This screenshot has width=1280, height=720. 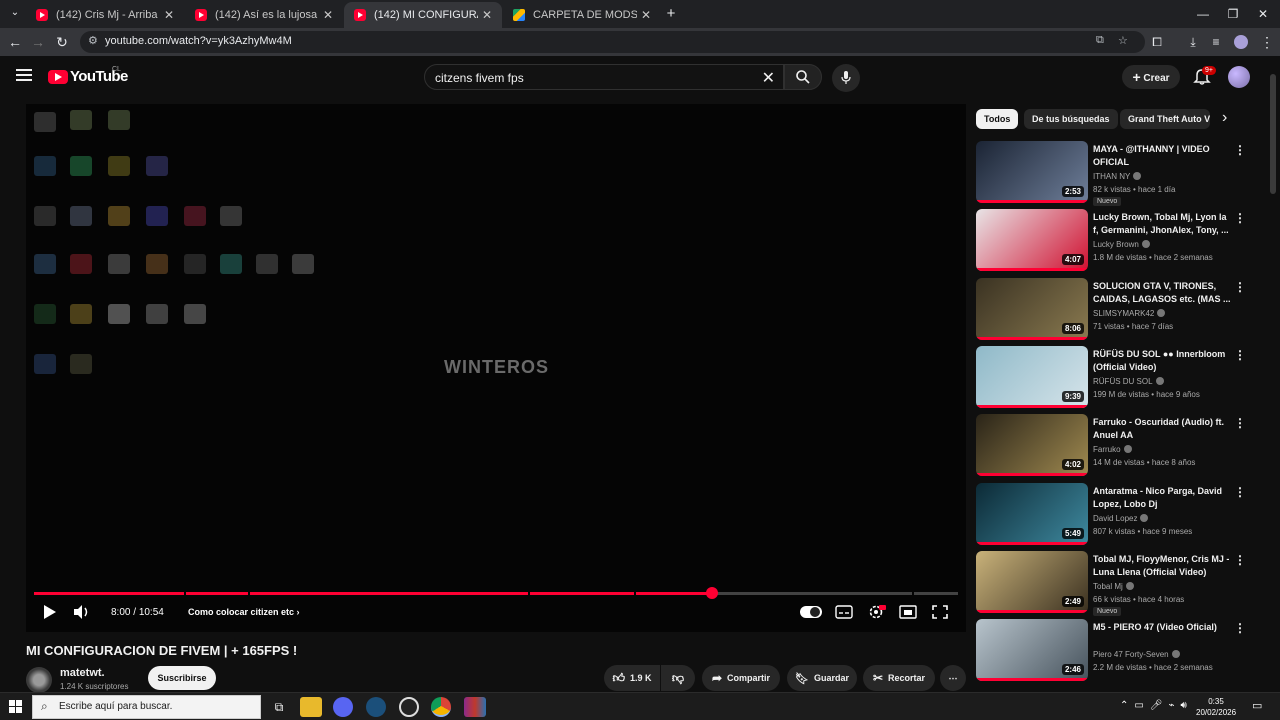 What do you see at coordinates (1216, 707) in the screenshot?
I see `system-clock: 0:35 20/02/2026` at bounding box center [1216, 707].